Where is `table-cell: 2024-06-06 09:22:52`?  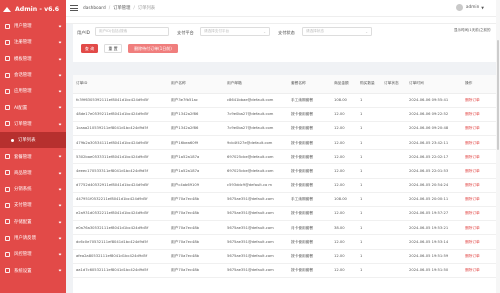 table-cell: 2024-06-06 09:22:52 is located at coordinates (434, 114).